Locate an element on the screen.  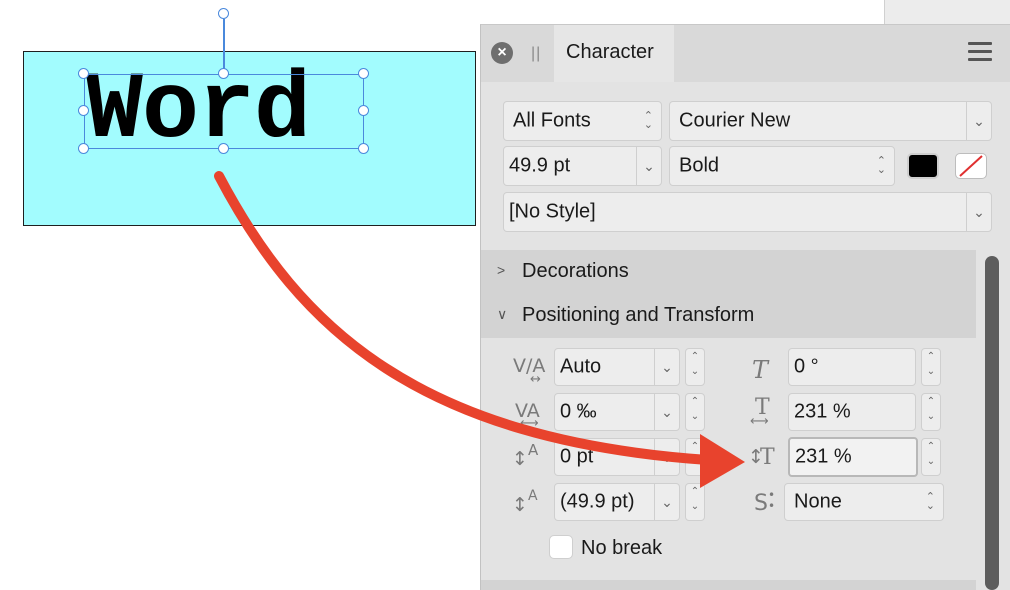
leading-value: (49.9 pt) is located at coordinates (597, 501).